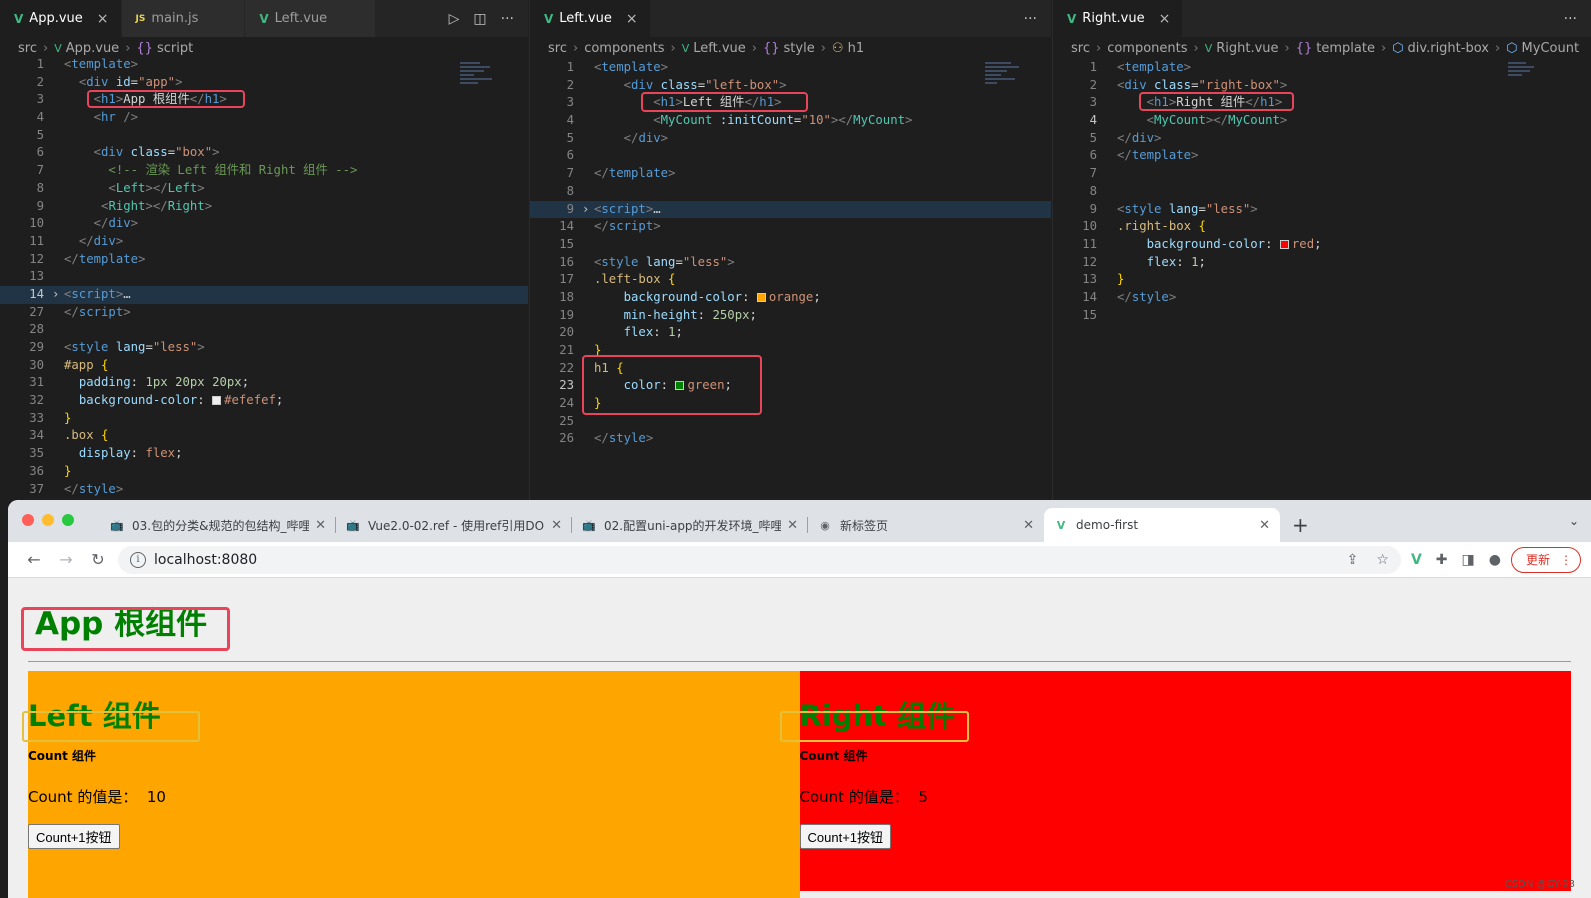 This screenshot has width=1591, height=898. Describe the element at coordinates (719, 48) in the screenshot. I see `breadcrumb-item: Left.vue` at that location.